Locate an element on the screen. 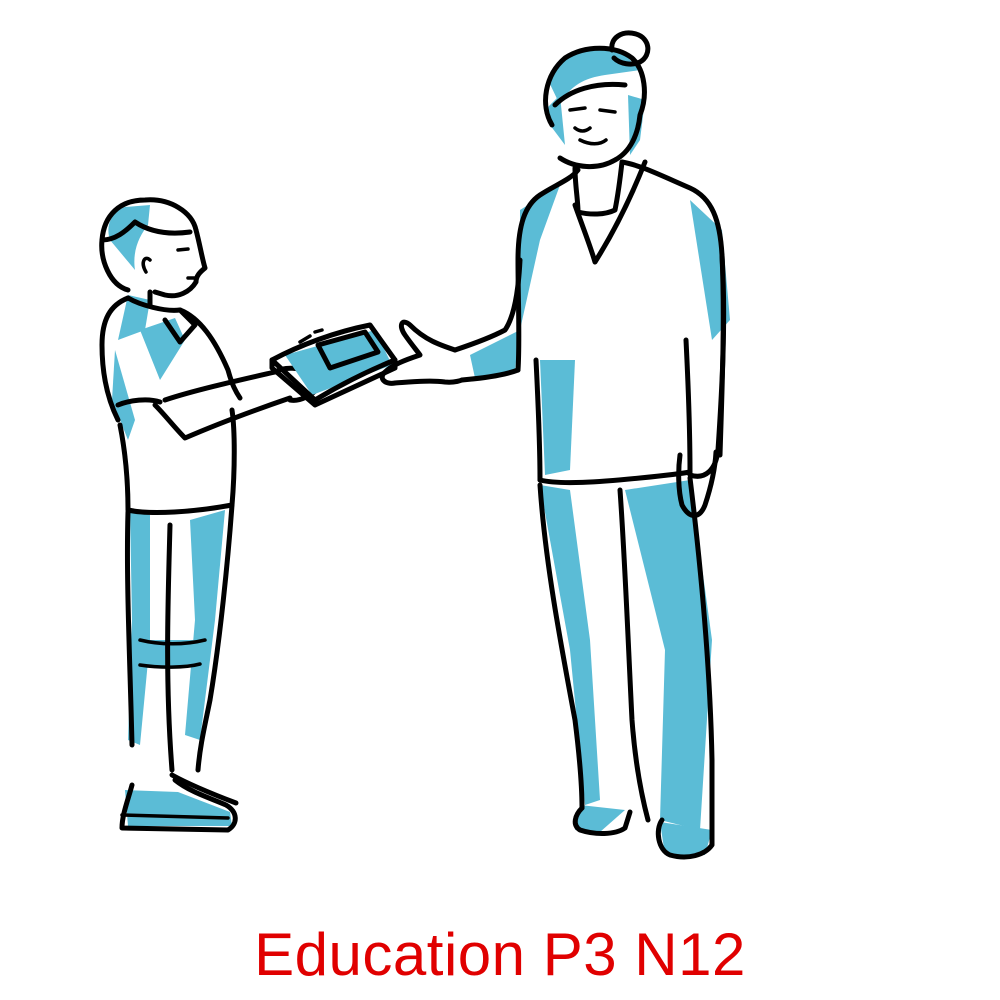 This screenshot has width=1000, height=1000. caption-text: Education P3 N12 is located at coordinates (500, 954).